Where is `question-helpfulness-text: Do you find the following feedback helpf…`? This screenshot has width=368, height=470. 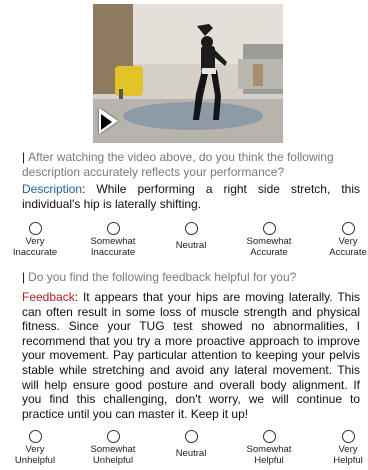 question-helpfulness-text: Do you find the following feedback helpf… is located at coordinates (162, 277).